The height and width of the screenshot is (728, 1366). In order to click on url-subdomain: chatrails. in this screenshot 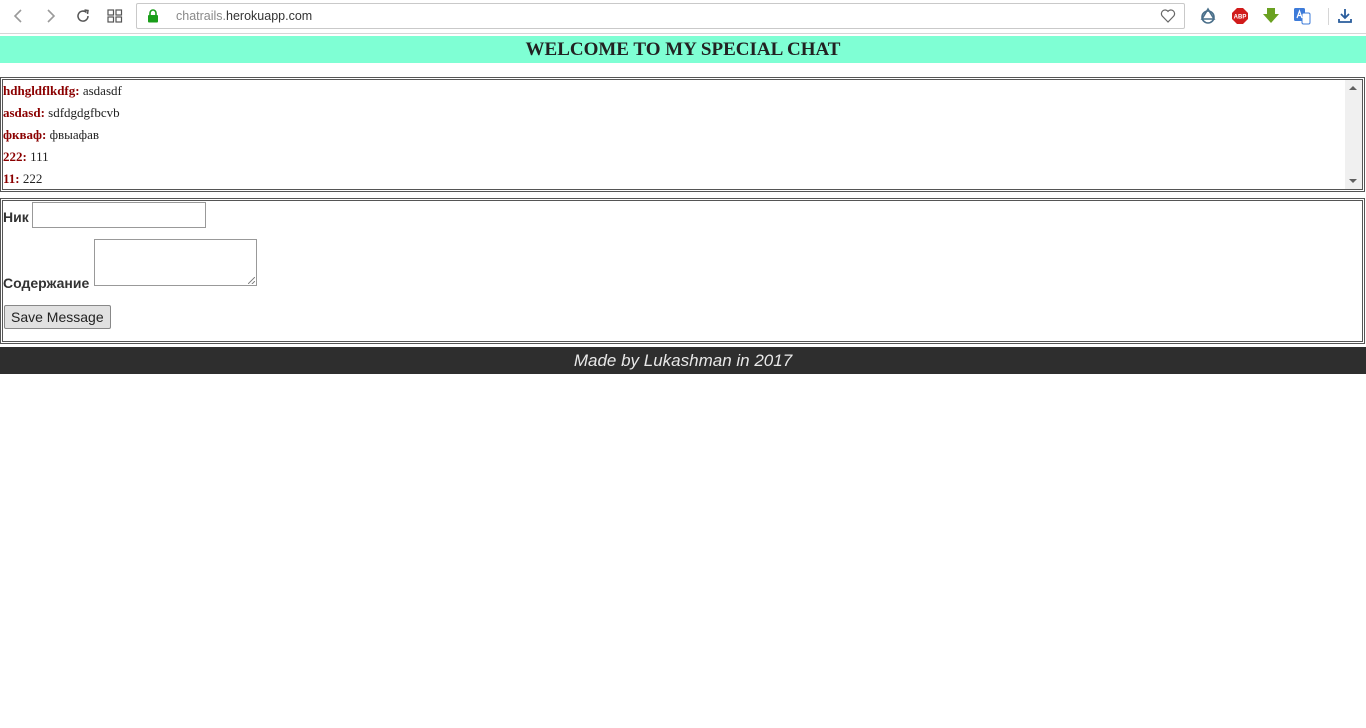, I will do `click(201, 16)`.